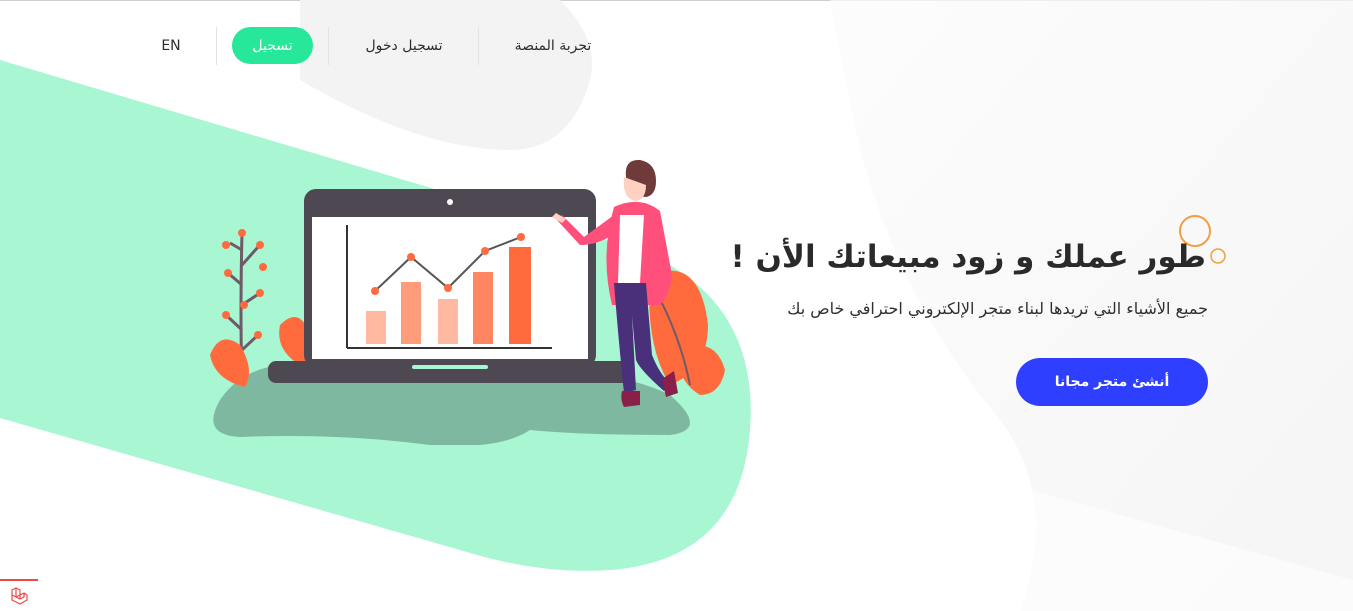 Image resolution: width=1353 pixels, height=611 pixels. I want to click on language-switch: EN, so click(171, 45).